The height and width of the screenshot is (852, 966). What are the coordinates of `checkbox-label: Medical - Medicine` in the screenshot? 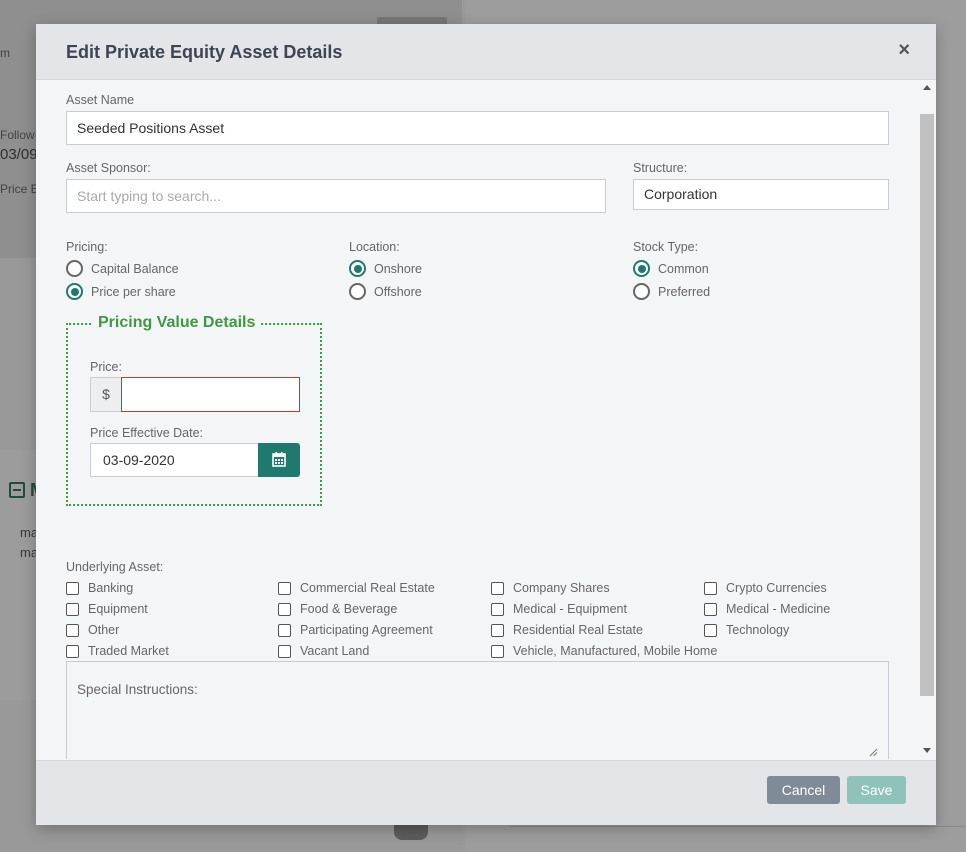 It's located at (778, 609).